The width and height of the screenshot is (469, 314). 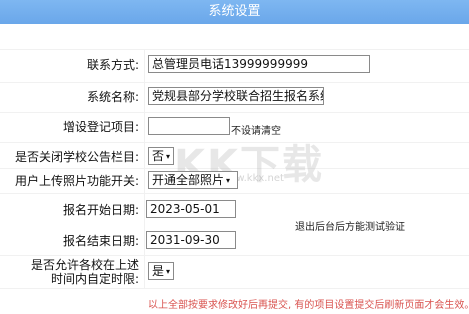 I want to click on page-title: 系统设置, so click(x=234, y=12).